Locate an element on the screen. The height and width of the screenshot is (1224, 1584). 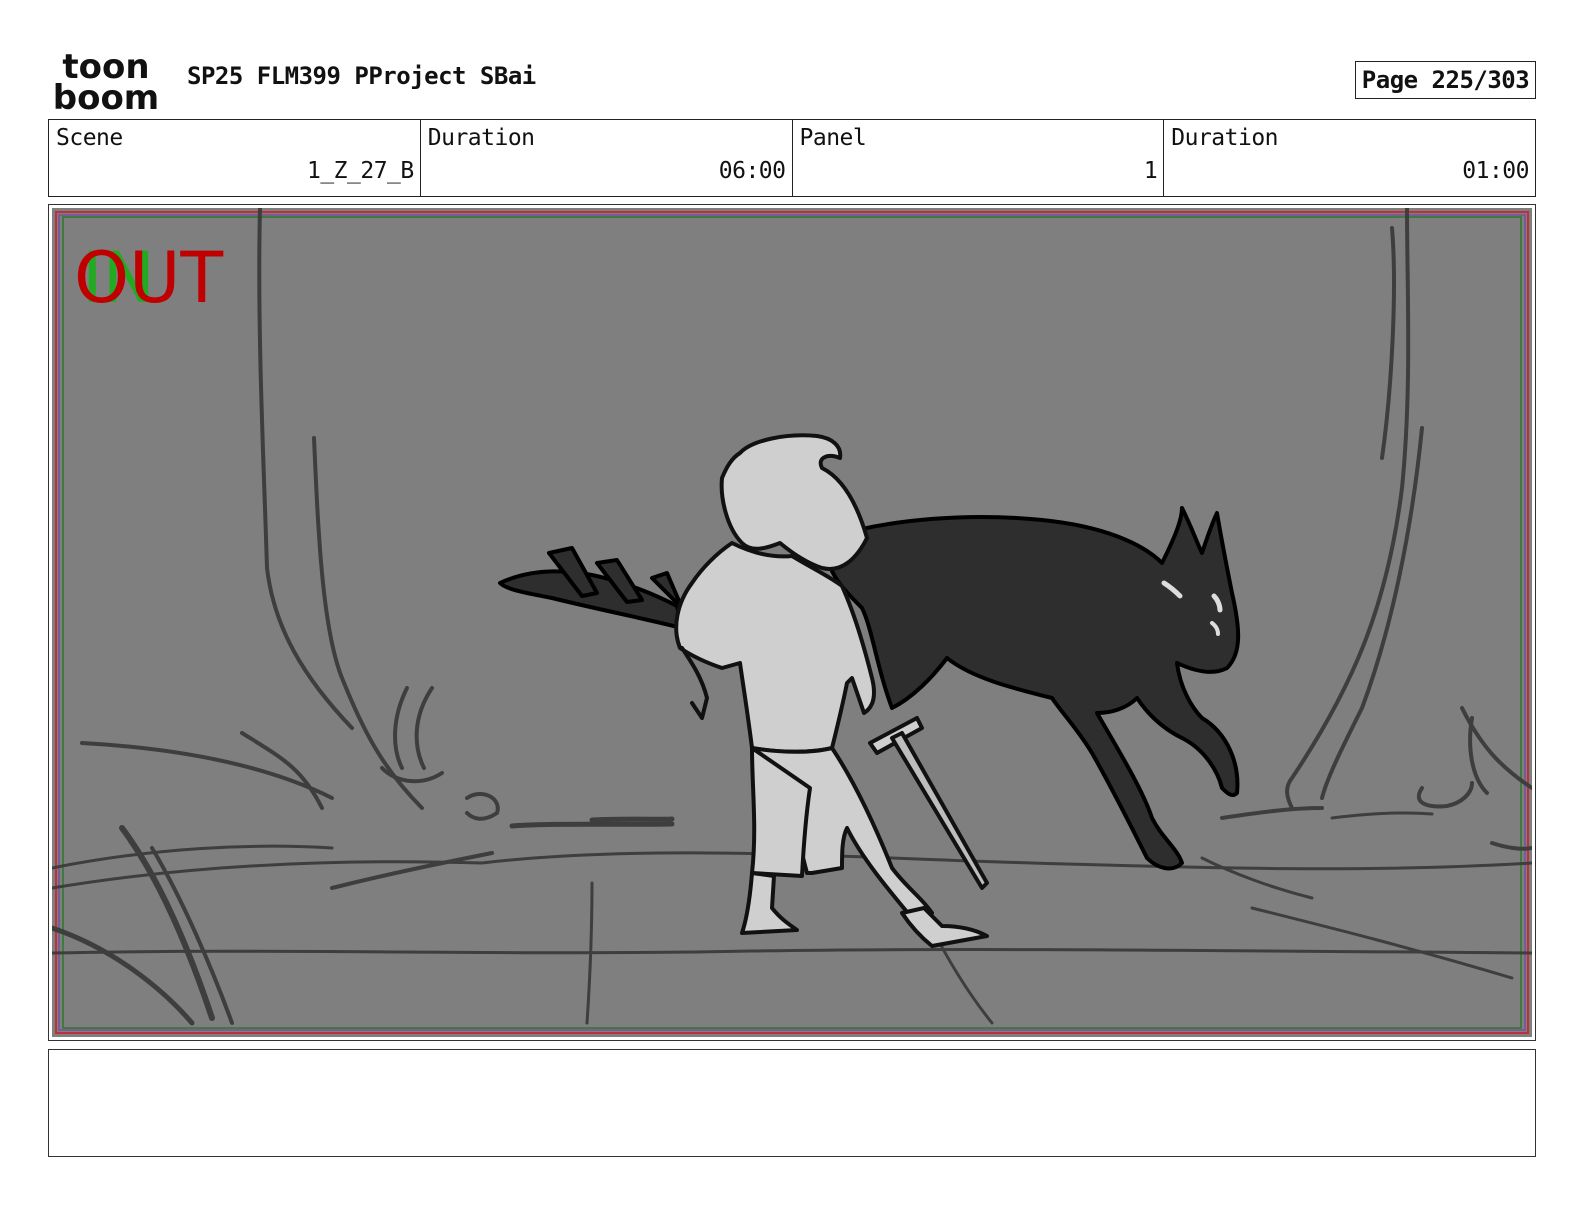
scene-value: 1_Z_27_B is located at coordinates (360, 171).